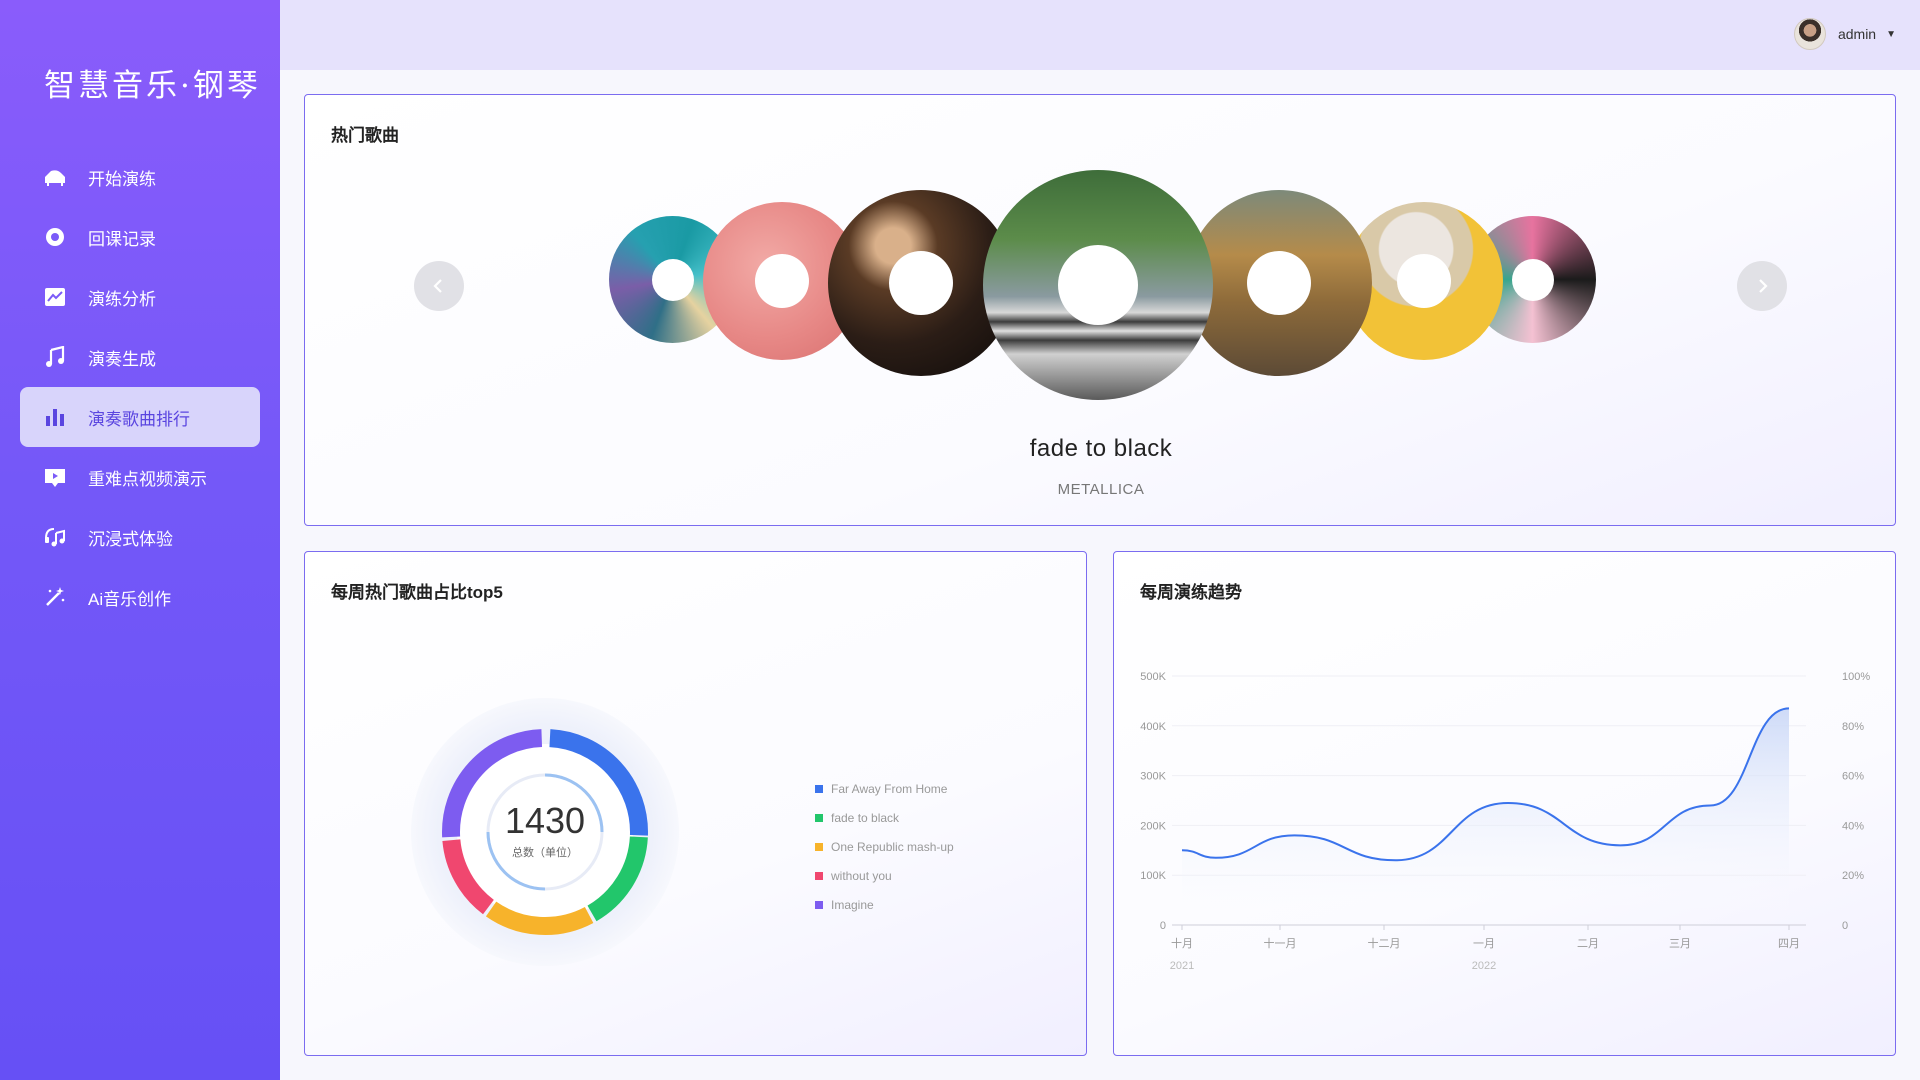  What do you see at coordinates (55, 597) in the screenshot?
I see `magic-wand-icon` at bounding box center [55, 597].